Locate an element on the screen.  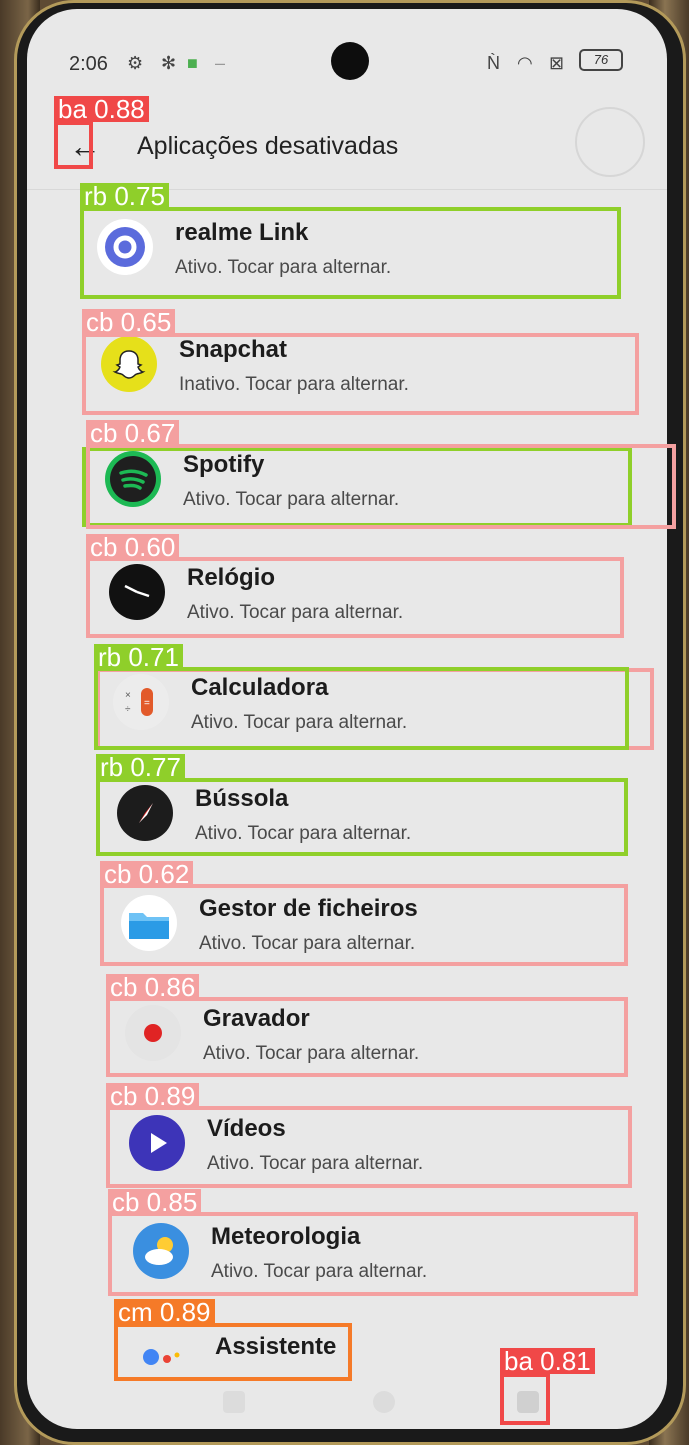
status-time: 2:06 is located at coordinates (88, 64).